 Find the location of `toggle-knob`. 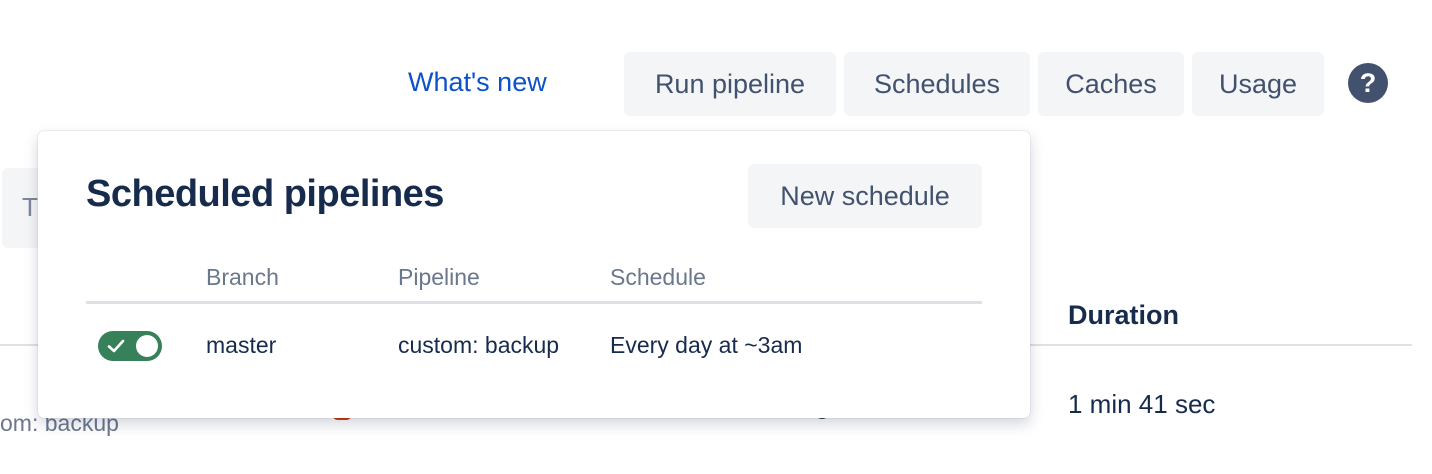

toggle-knob is located at coordinates (147, 346).